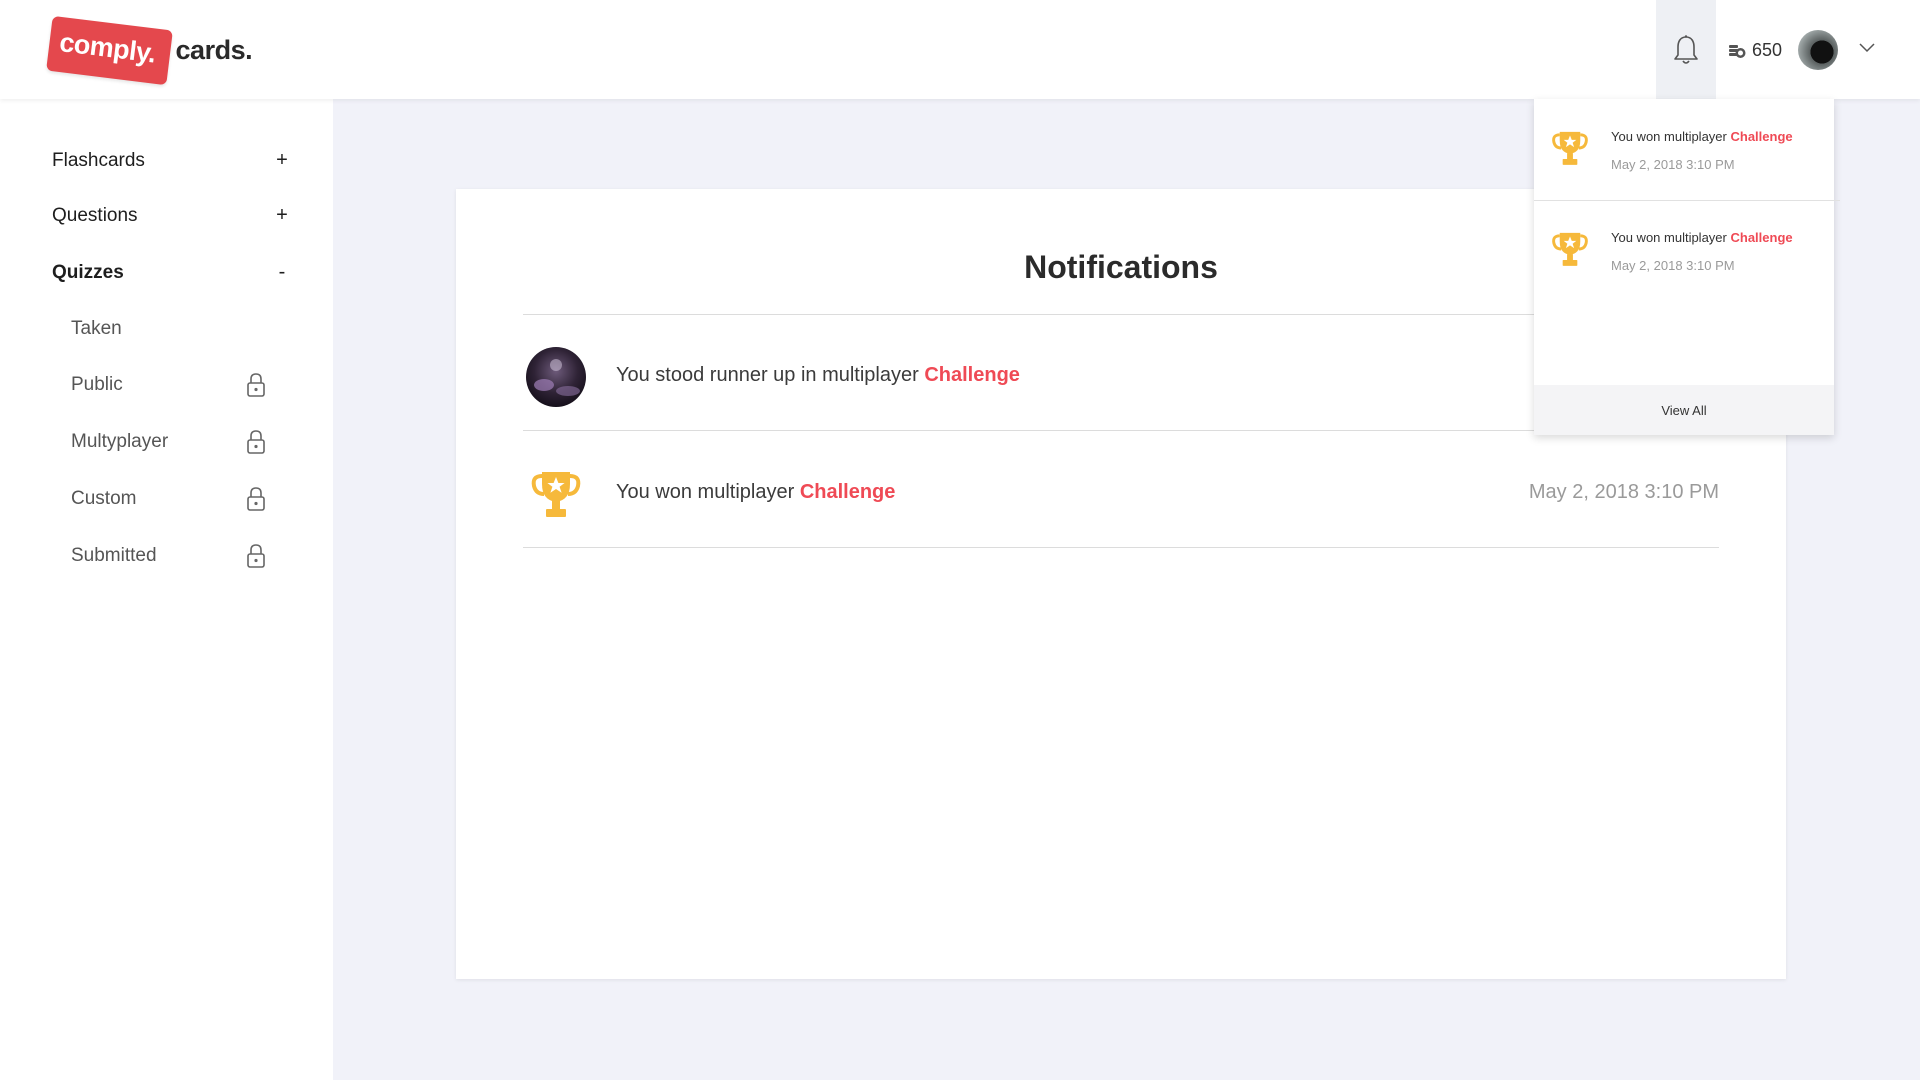  I want to click on logo: comply. cards., so click(149, 50).